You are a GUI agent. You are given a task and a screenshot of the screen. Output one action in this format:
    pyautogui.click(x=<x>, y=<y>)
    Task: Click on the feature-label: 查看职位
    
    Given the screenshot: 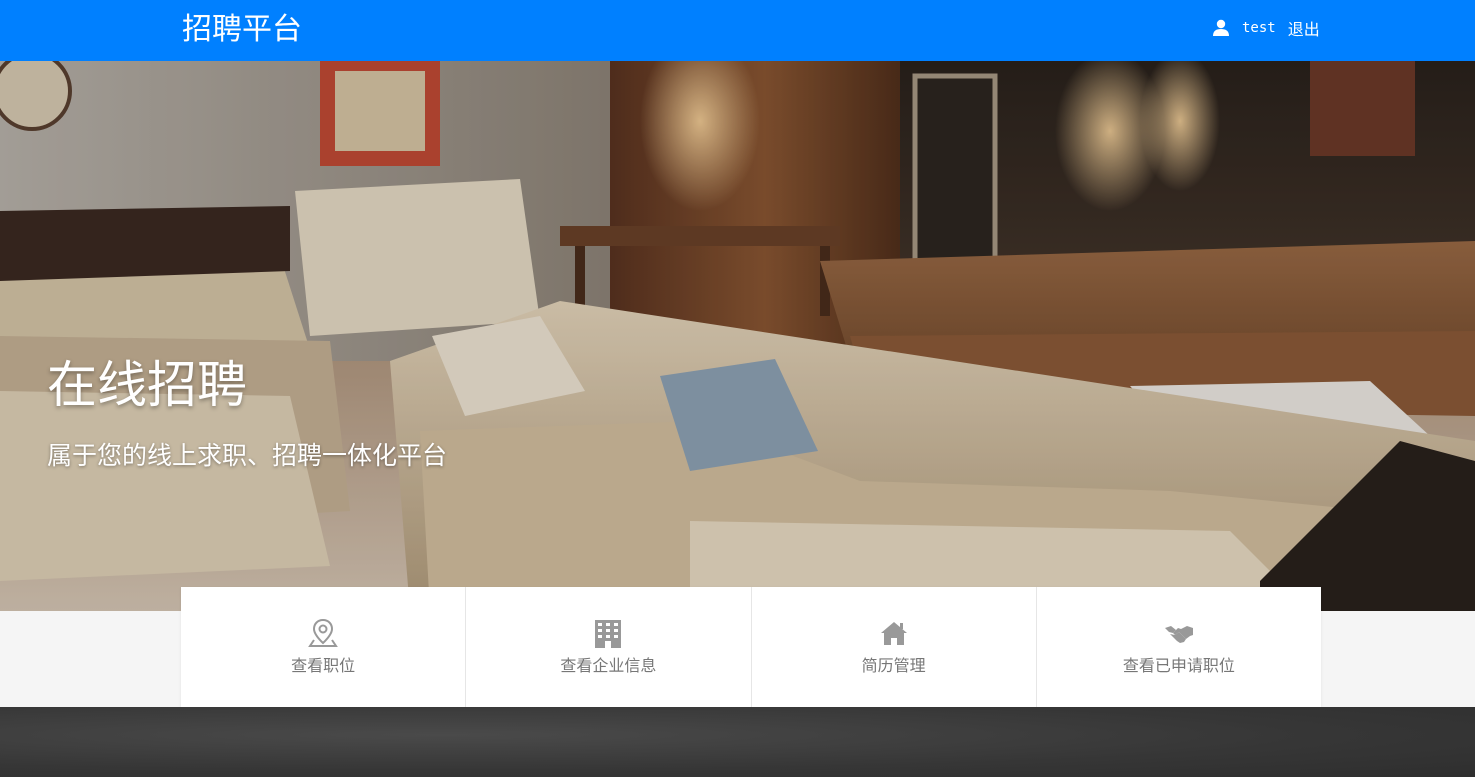 What is the action you would take?
    pyautogui.click(x=323, y=665)
    